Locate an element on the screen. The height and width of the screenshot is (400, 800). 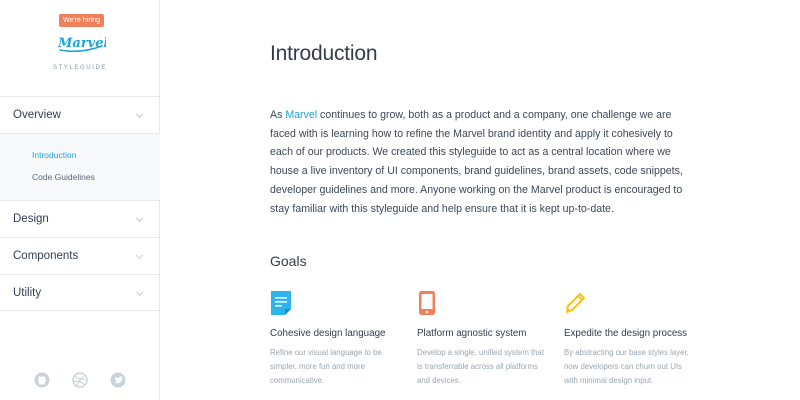
logo-text: Marvel is located at coordinates (81, 43).